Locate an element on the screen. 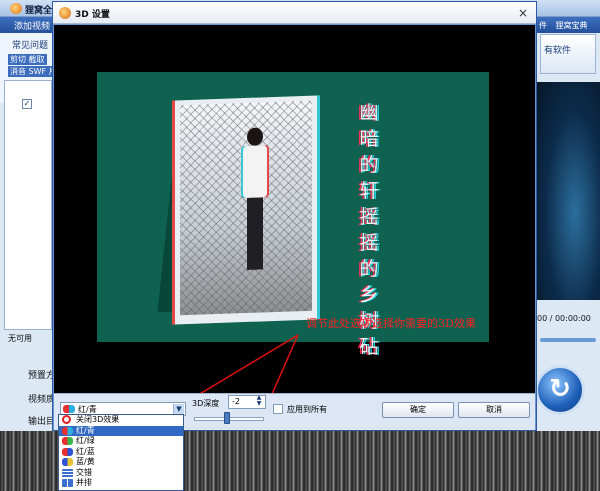 This screenshot has height=491, width=600. right-menu: 件 狸窝宝典 is located at coordinates (566, 25).